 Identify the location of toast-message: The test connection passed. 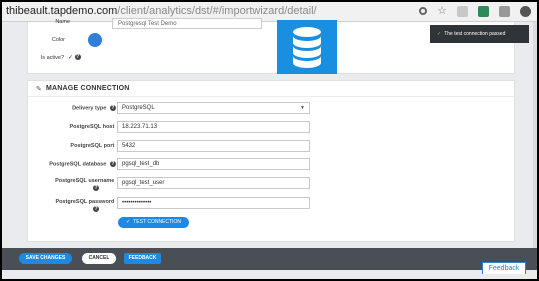
(475, 34).